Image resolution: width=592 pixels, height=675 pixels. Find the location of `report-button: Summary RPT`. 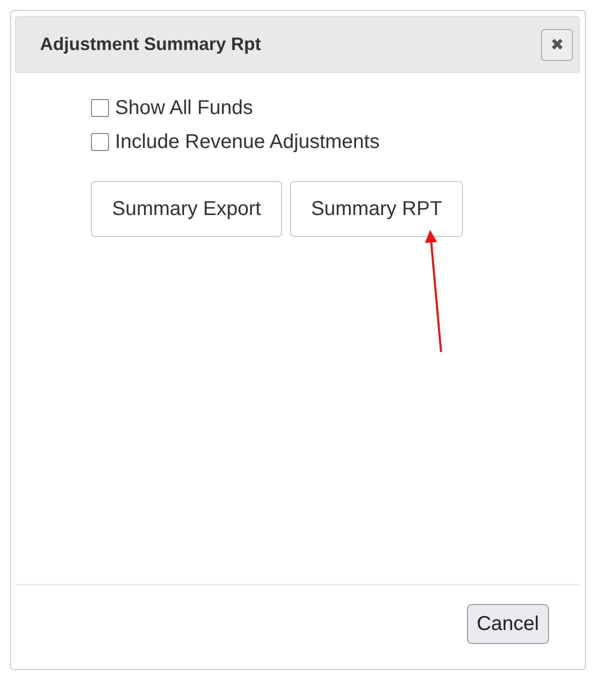

report-button: Summary RPT is located at coordinates (377, 209).